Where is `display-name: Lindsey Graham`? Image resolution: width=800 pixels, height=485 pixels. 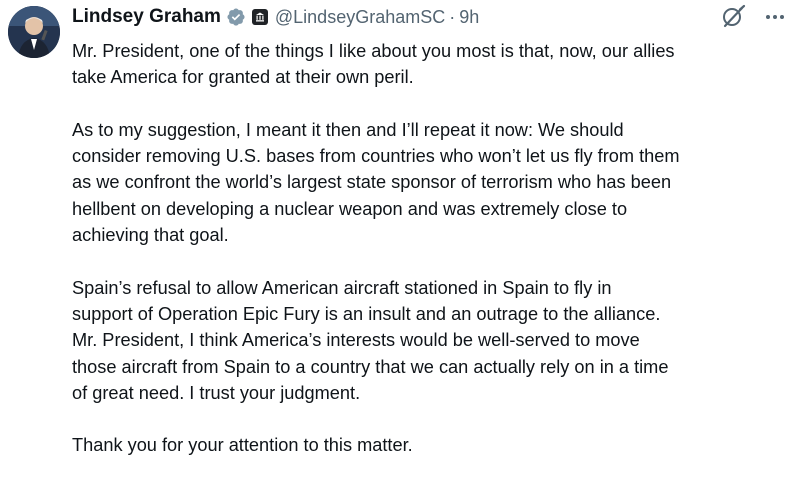 display-name: Lindsey Graham is located at coordinates (146, 17).